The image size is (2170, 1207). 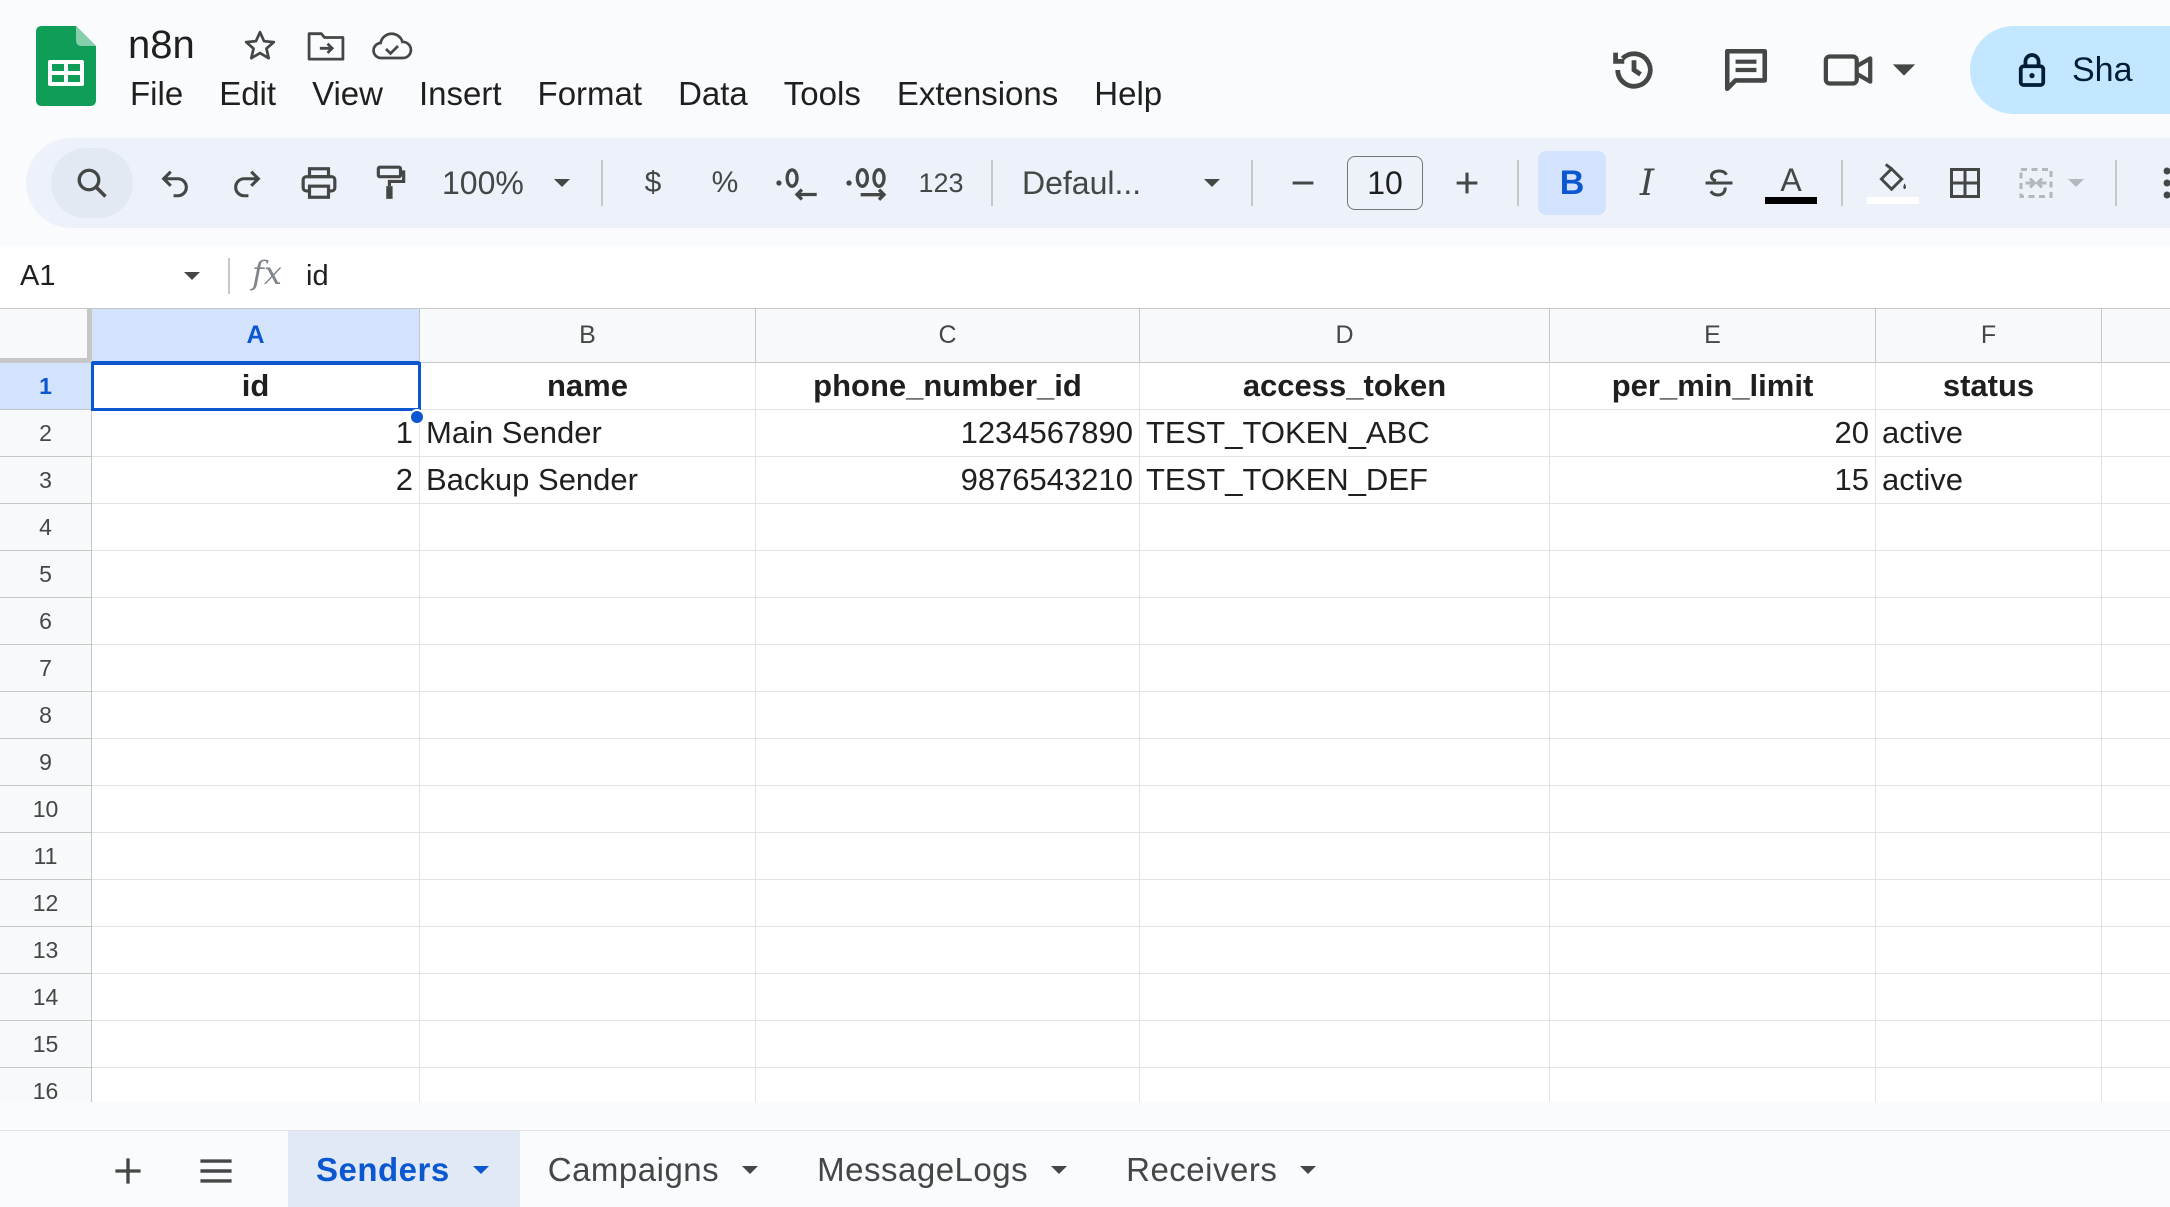 I want to click on menu-help: Help, so click(x=1128, y=94).